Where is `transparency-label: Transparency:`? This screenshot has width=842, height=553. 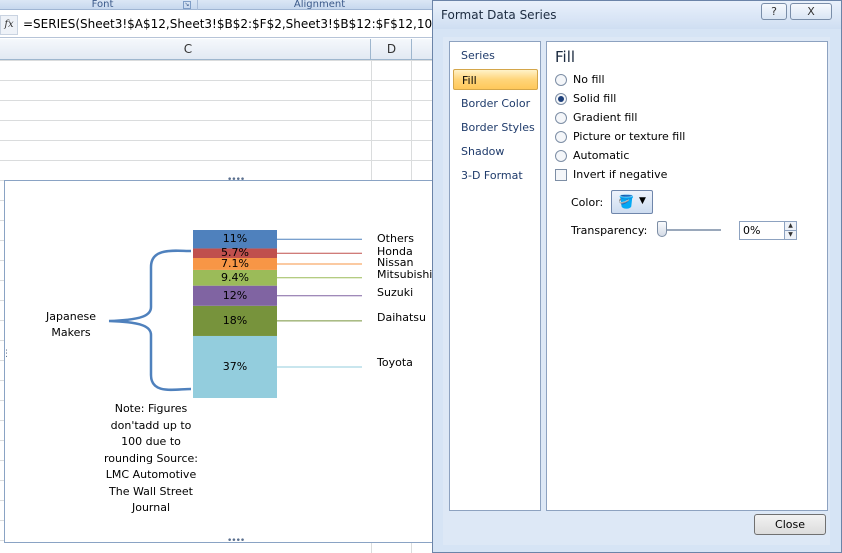 transparency-label: Transparency: is located at coordinates (609, 230).